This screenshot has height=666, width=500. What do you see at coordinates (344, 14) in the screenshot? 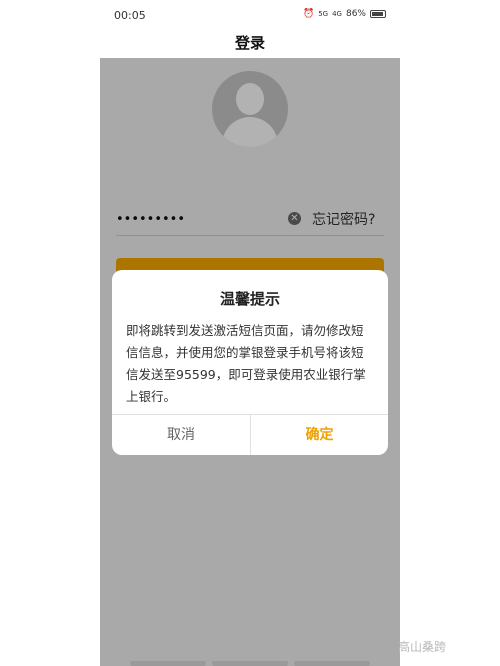
I see `status-icons: ⏰ 5G 4G 86%` at bounding box center [344, 14].